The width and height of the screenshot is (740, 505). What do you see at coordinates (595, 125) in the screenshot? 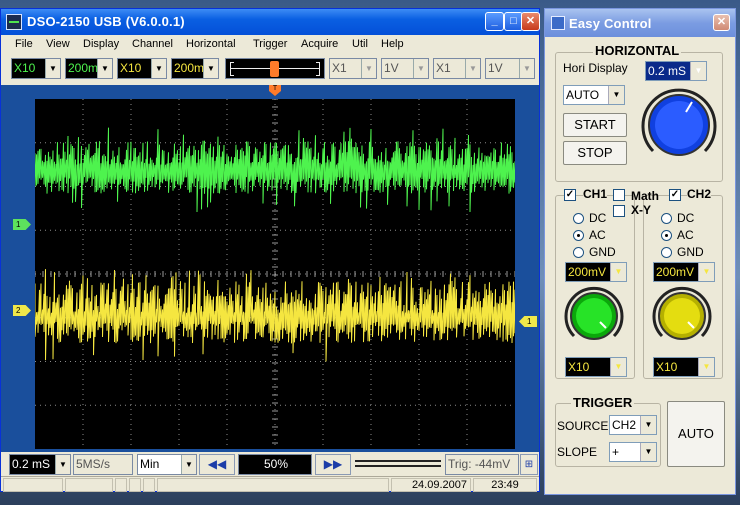
I see `start-button: START` at bounding box center [595, 125].